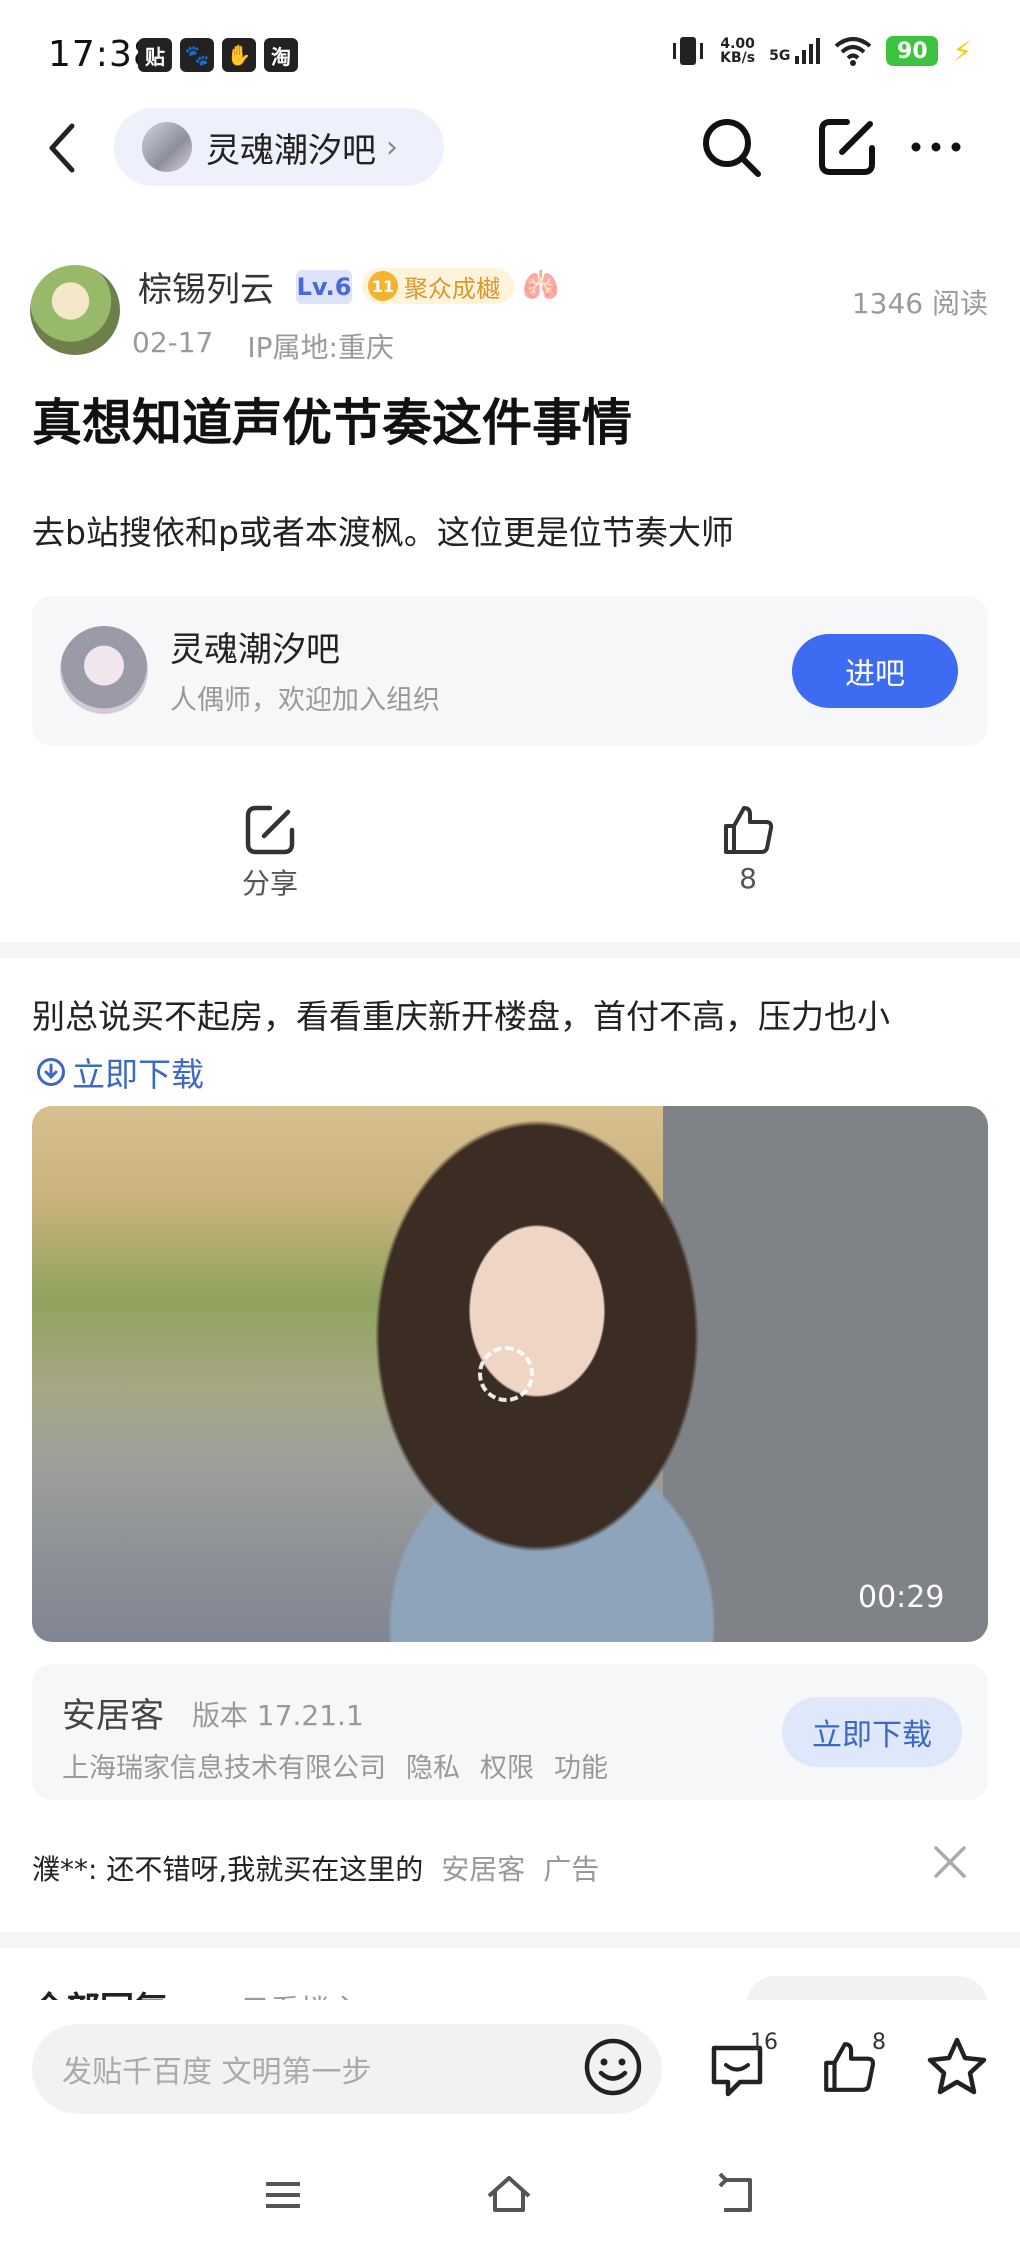  I want to click on taobao-app-icon: 淘, so click(281, 55).